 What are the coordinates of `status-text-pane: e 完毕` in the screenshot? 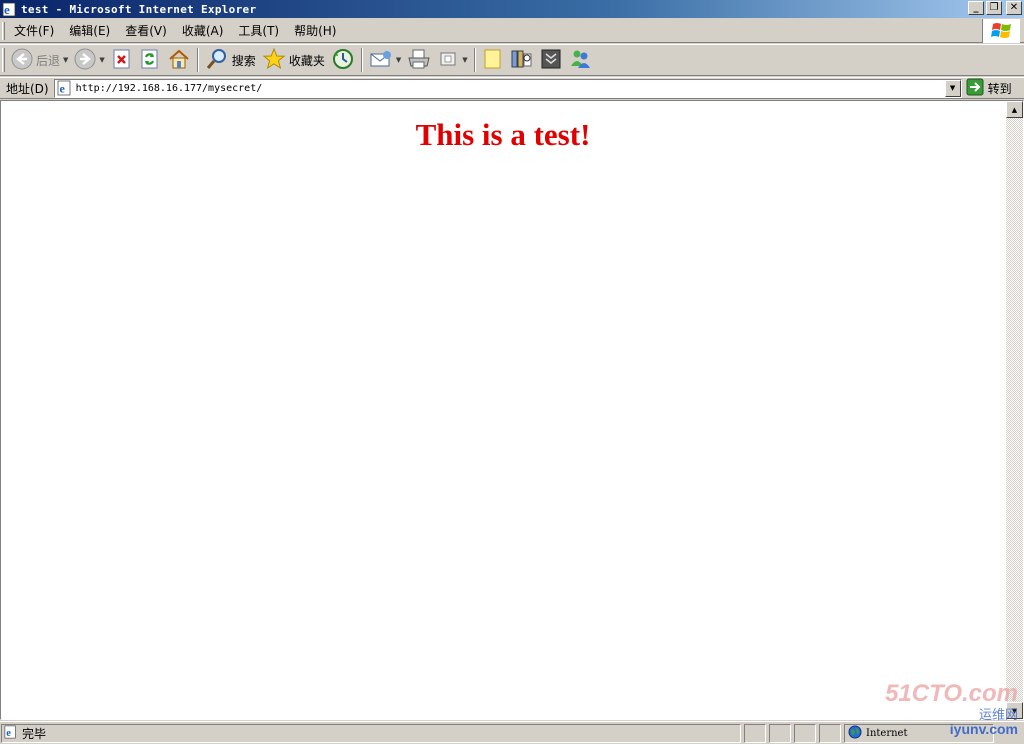 It's located at (371, 733).